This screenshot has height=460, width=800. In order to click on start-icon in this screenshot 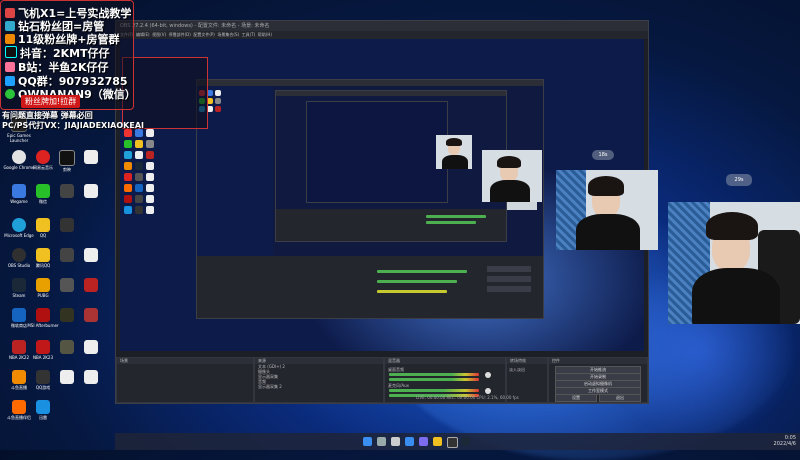, I will do `click(367, 441)`.